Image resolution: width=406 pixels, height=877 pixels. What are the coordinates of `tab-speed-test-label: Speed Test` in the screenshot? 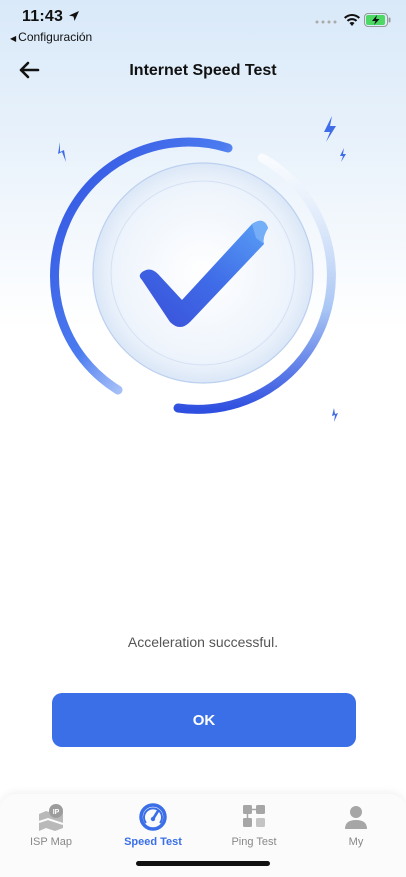 It's located at (153, 842).